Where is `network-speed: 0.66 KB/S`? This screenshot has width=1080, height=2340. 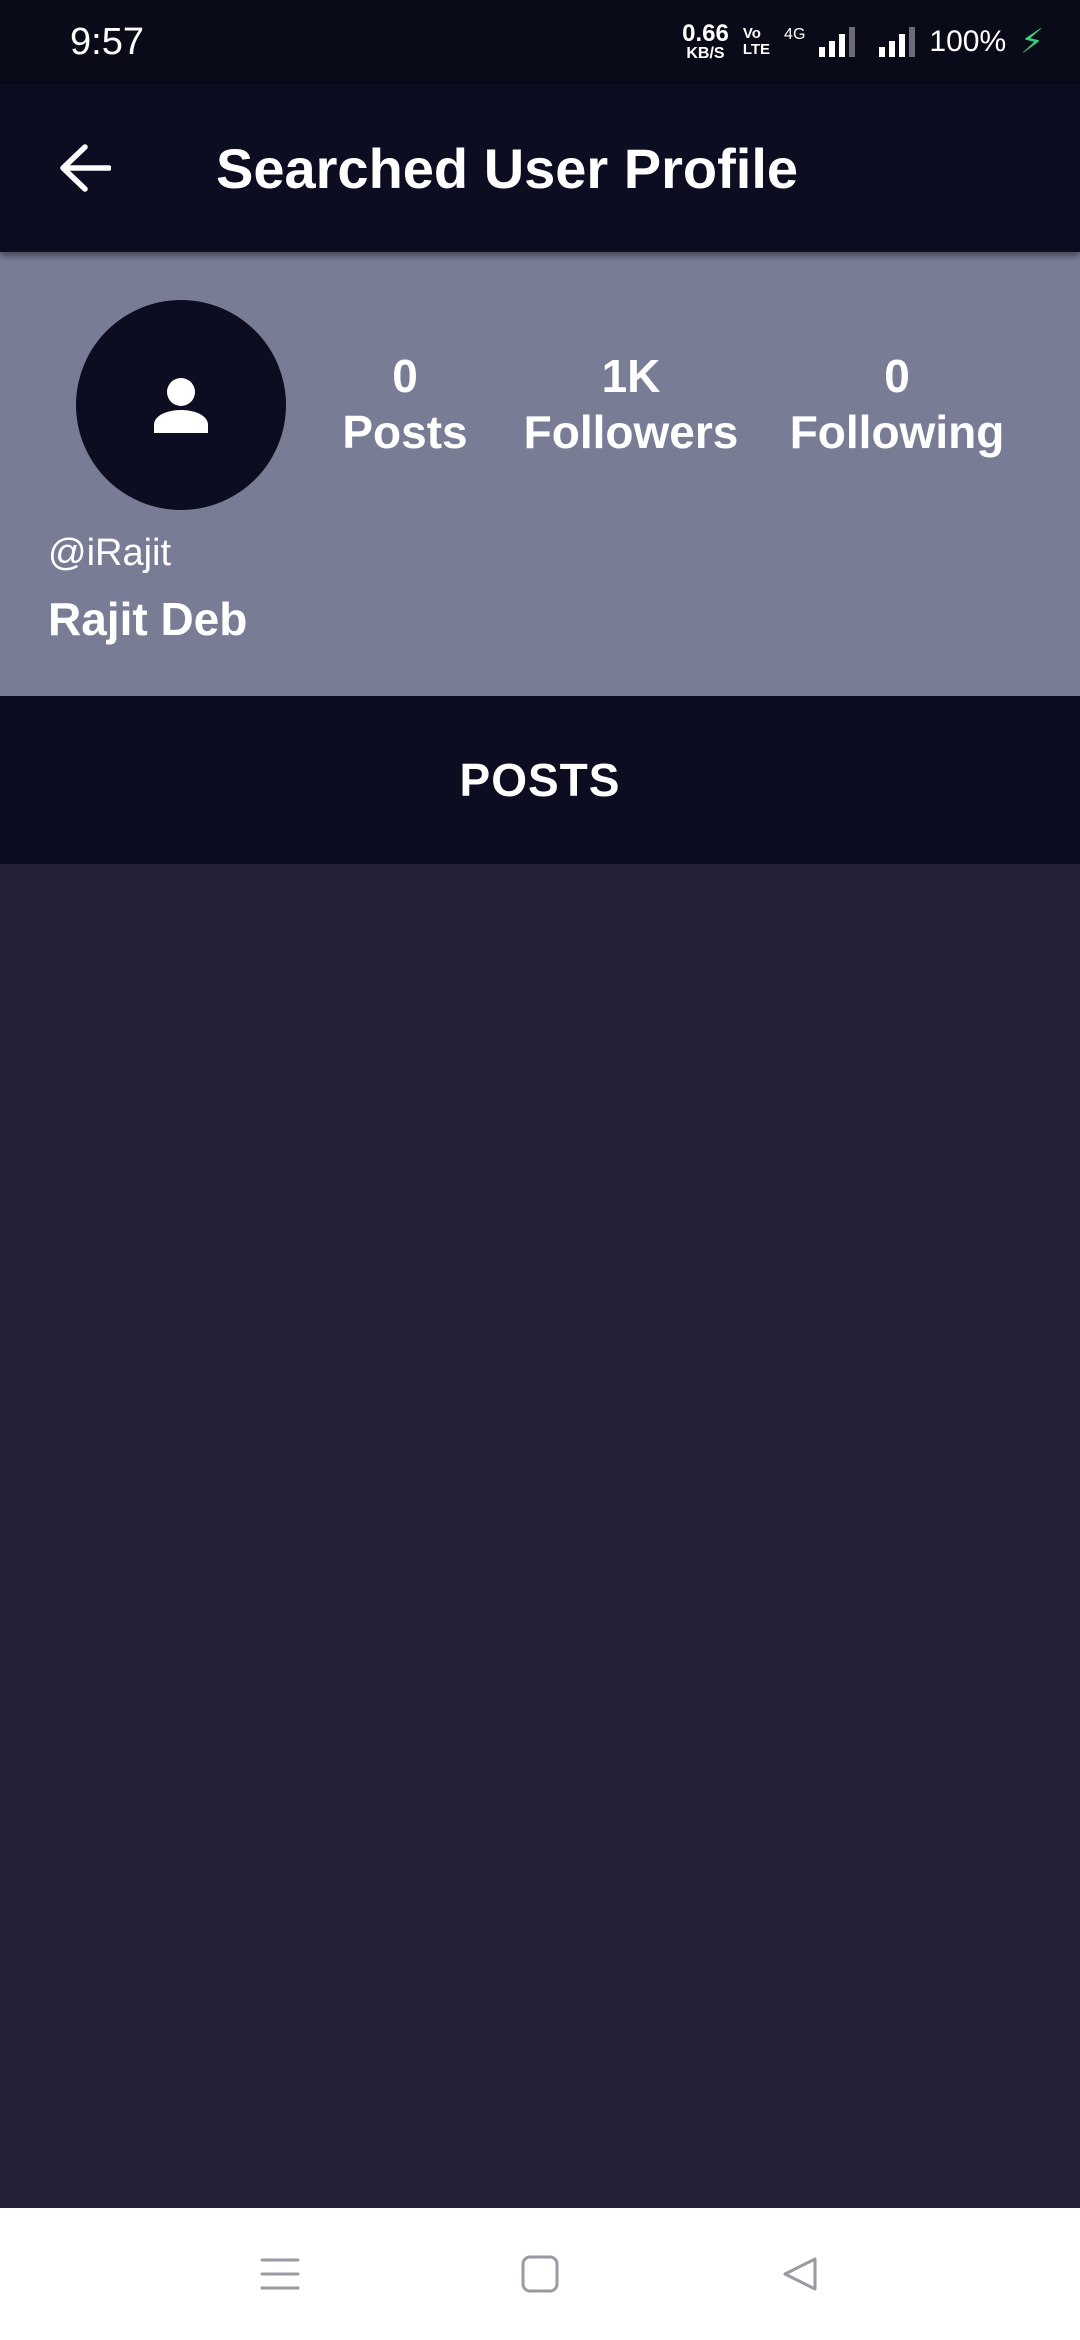 network-speed: 0.66 KB/S is located at coordinates (705, 42).